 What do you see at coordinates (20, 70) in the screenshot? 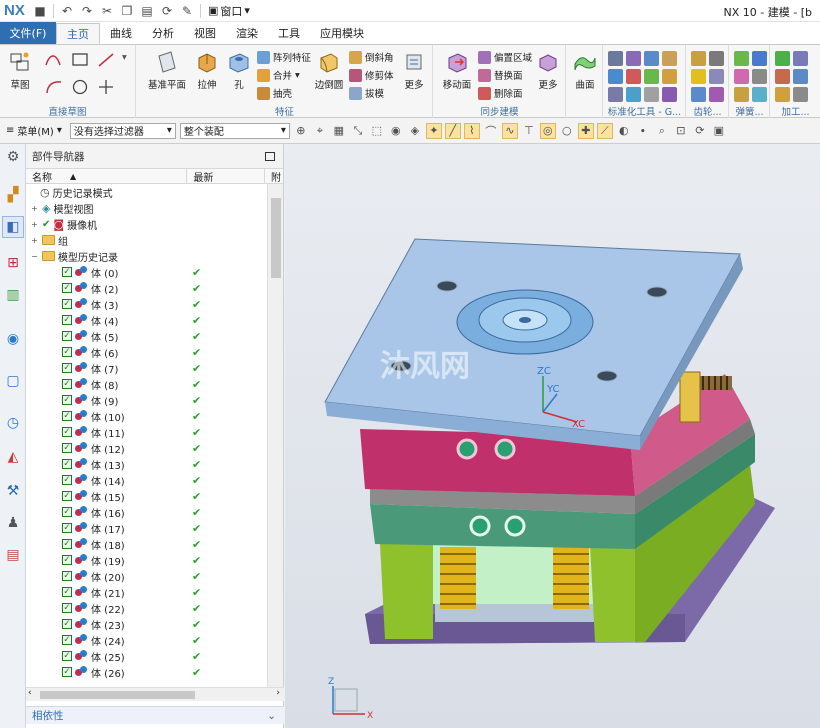
I see `sketch-button: 草图` at bounding box center [20, 70].